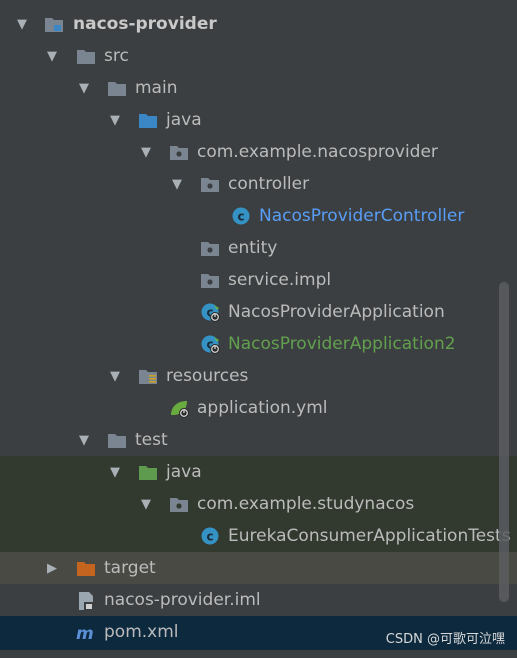  Describe the element at coordinates (504, 442) in the screenshot. I see `vertical-scrollbar` at that location.